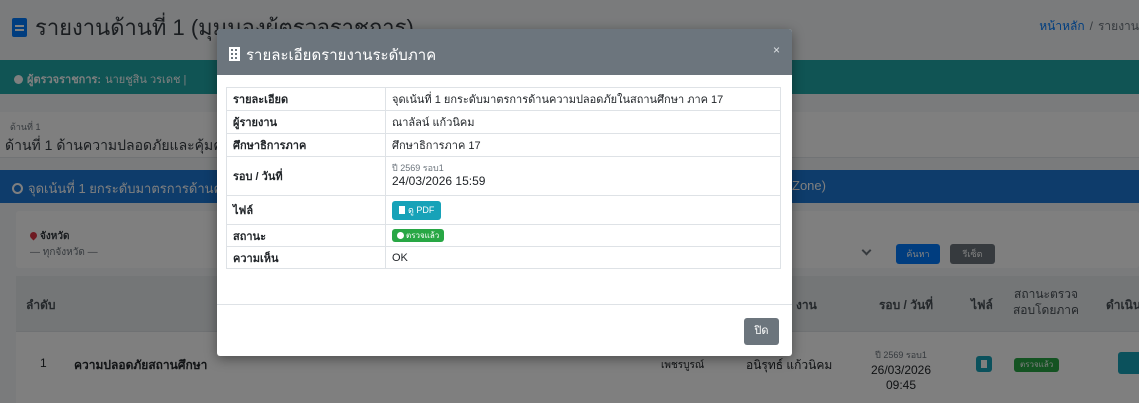  I want to click on detail-label: รายละเอียด, so click(306, 99).